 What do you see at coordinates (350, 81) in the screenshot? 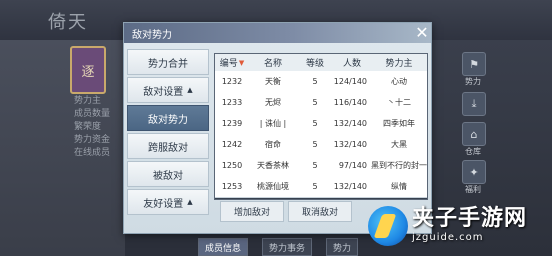
I see `cell-members: 124/140` at bounding box center [350, 81].